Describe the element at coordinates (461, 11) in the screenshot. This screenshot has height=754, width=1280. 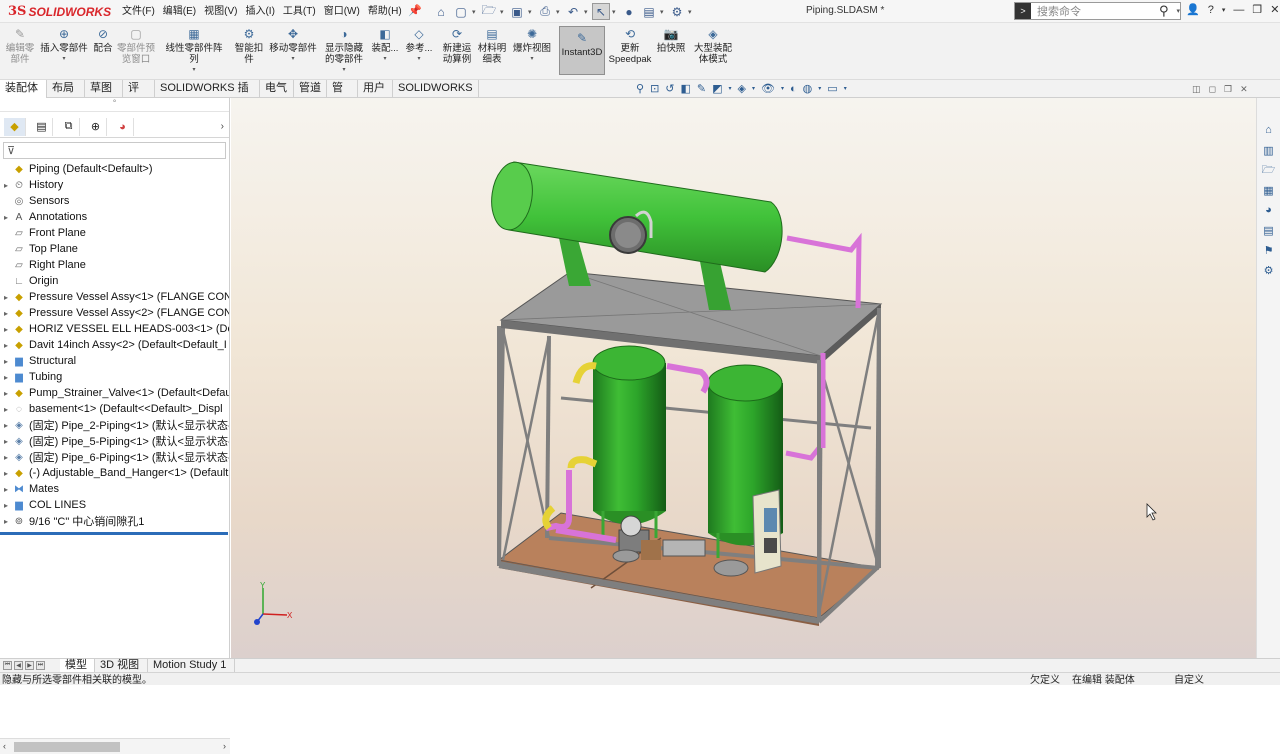
I see `new-document-icon: ▢` at that location.